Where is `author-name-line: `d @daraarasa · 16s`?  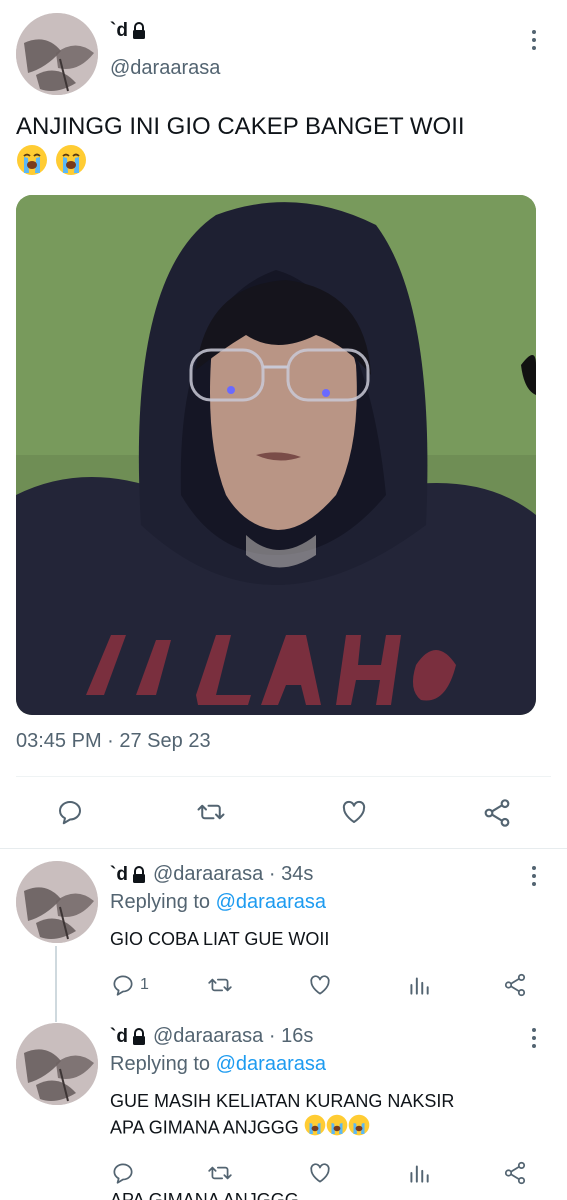 author-name-line: `d @daraarasa · 16s is located at coordinates (211, 1036).